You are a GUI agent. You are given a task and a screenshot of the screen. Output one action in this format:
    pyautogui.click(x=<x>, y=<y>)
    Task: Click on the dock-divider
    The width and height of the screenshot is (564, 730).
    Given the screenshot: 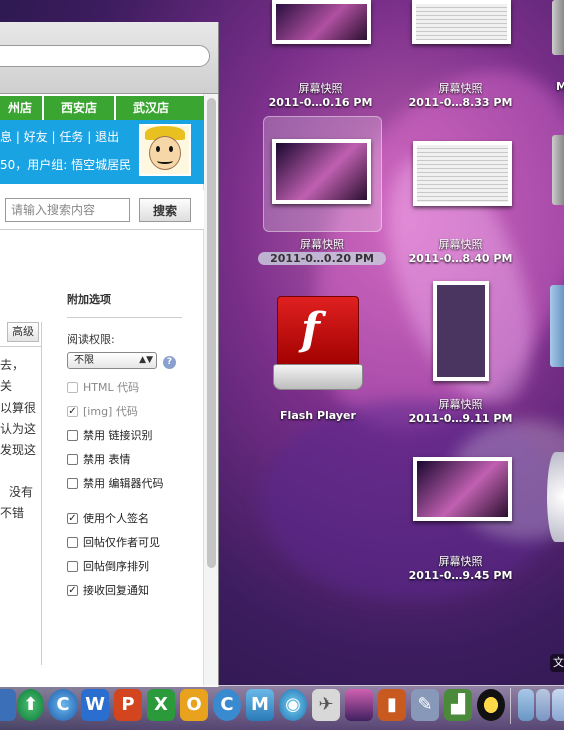 What is the action you would take?
    pyautogui.click(x=510, y=706)
    